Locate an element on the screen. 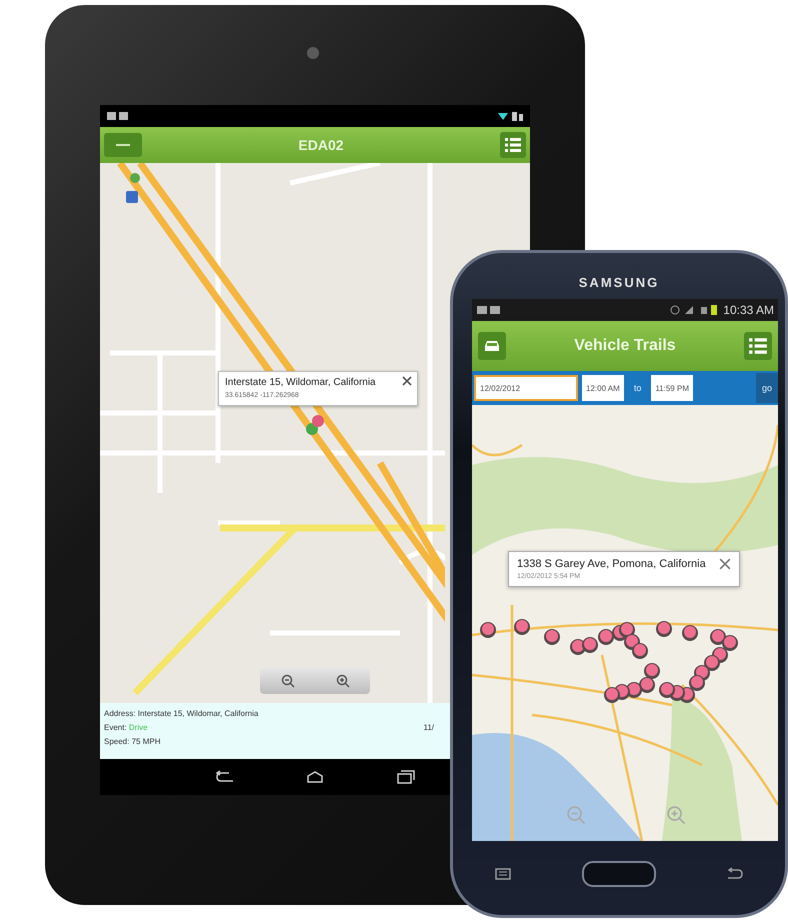 The image size is (788, 923). back-button is located at coordinates (123, 145).